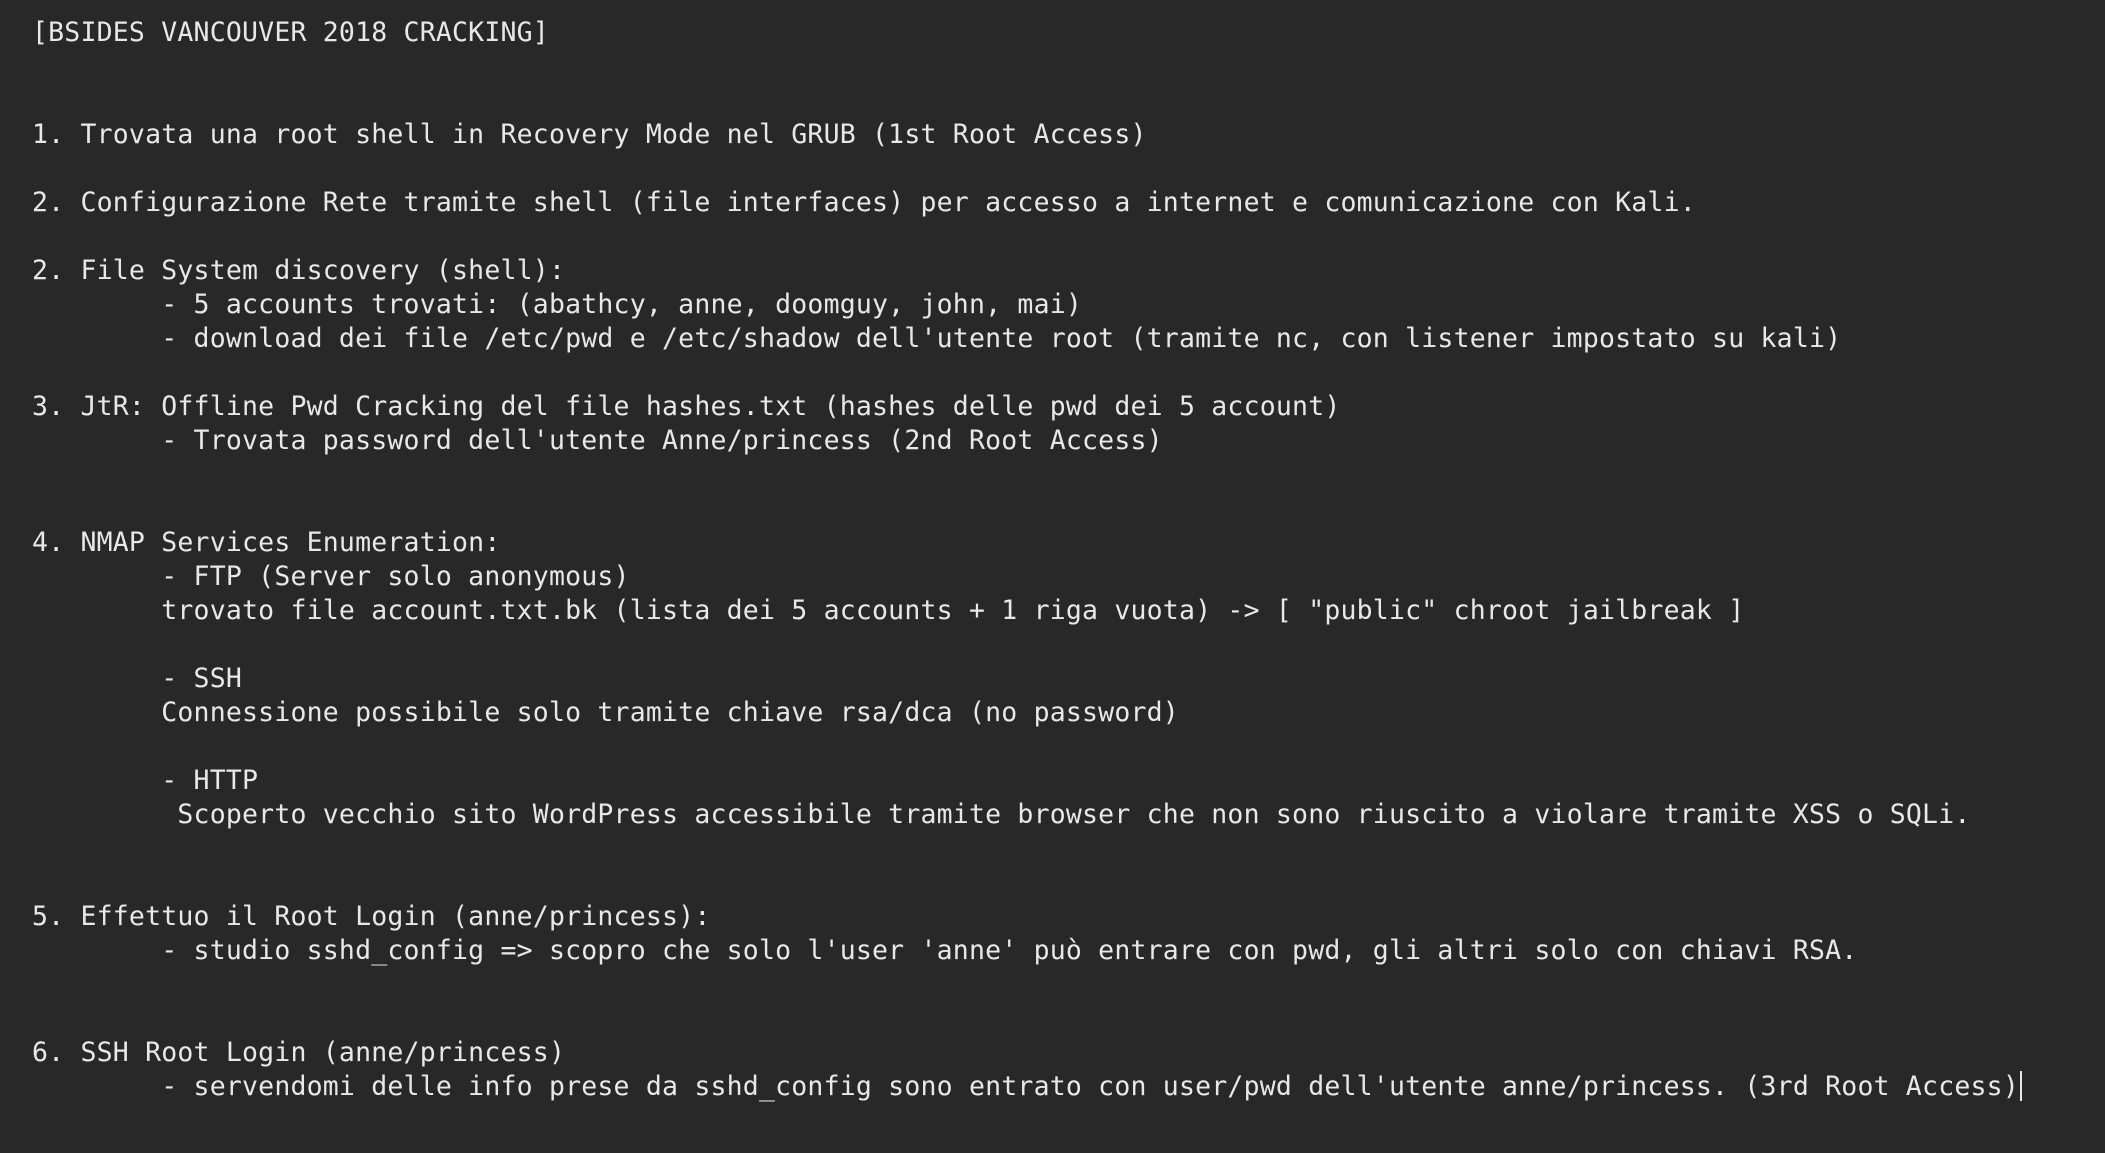 The image size is (2105, 1153). What do you see at coordinates (266, 542) in the screenshot?
I see `text-line: 4. NMAP Services Enumeration:` at bounding box center [266, 542].